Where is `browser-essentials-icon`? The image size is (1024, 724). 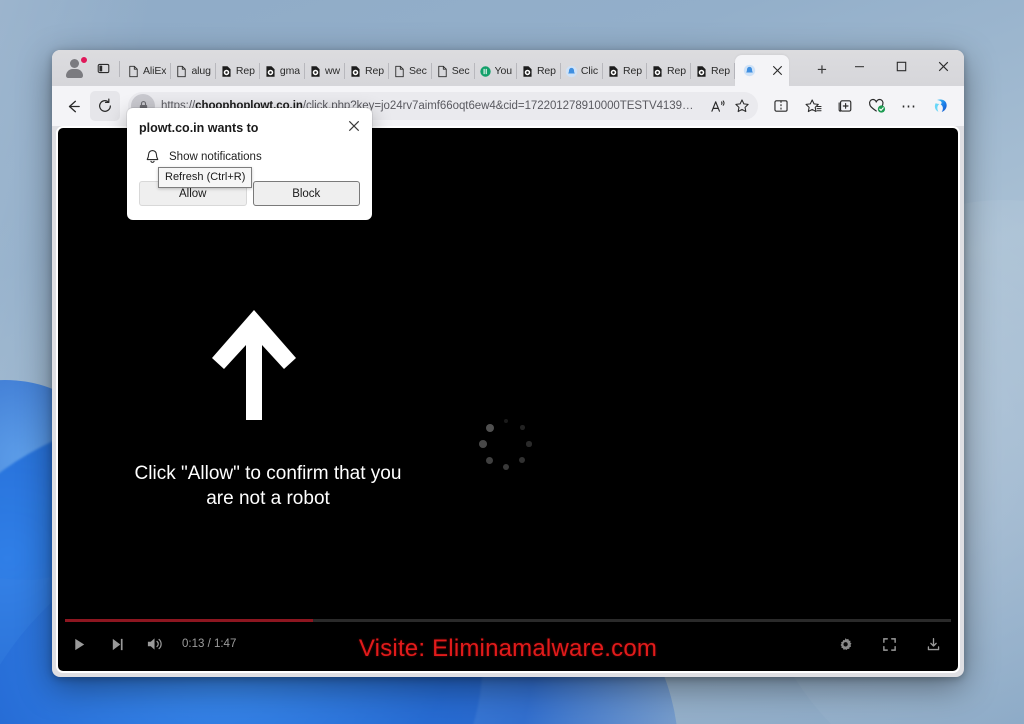
browser-essentials-icon is located at coordinates (877, 105).